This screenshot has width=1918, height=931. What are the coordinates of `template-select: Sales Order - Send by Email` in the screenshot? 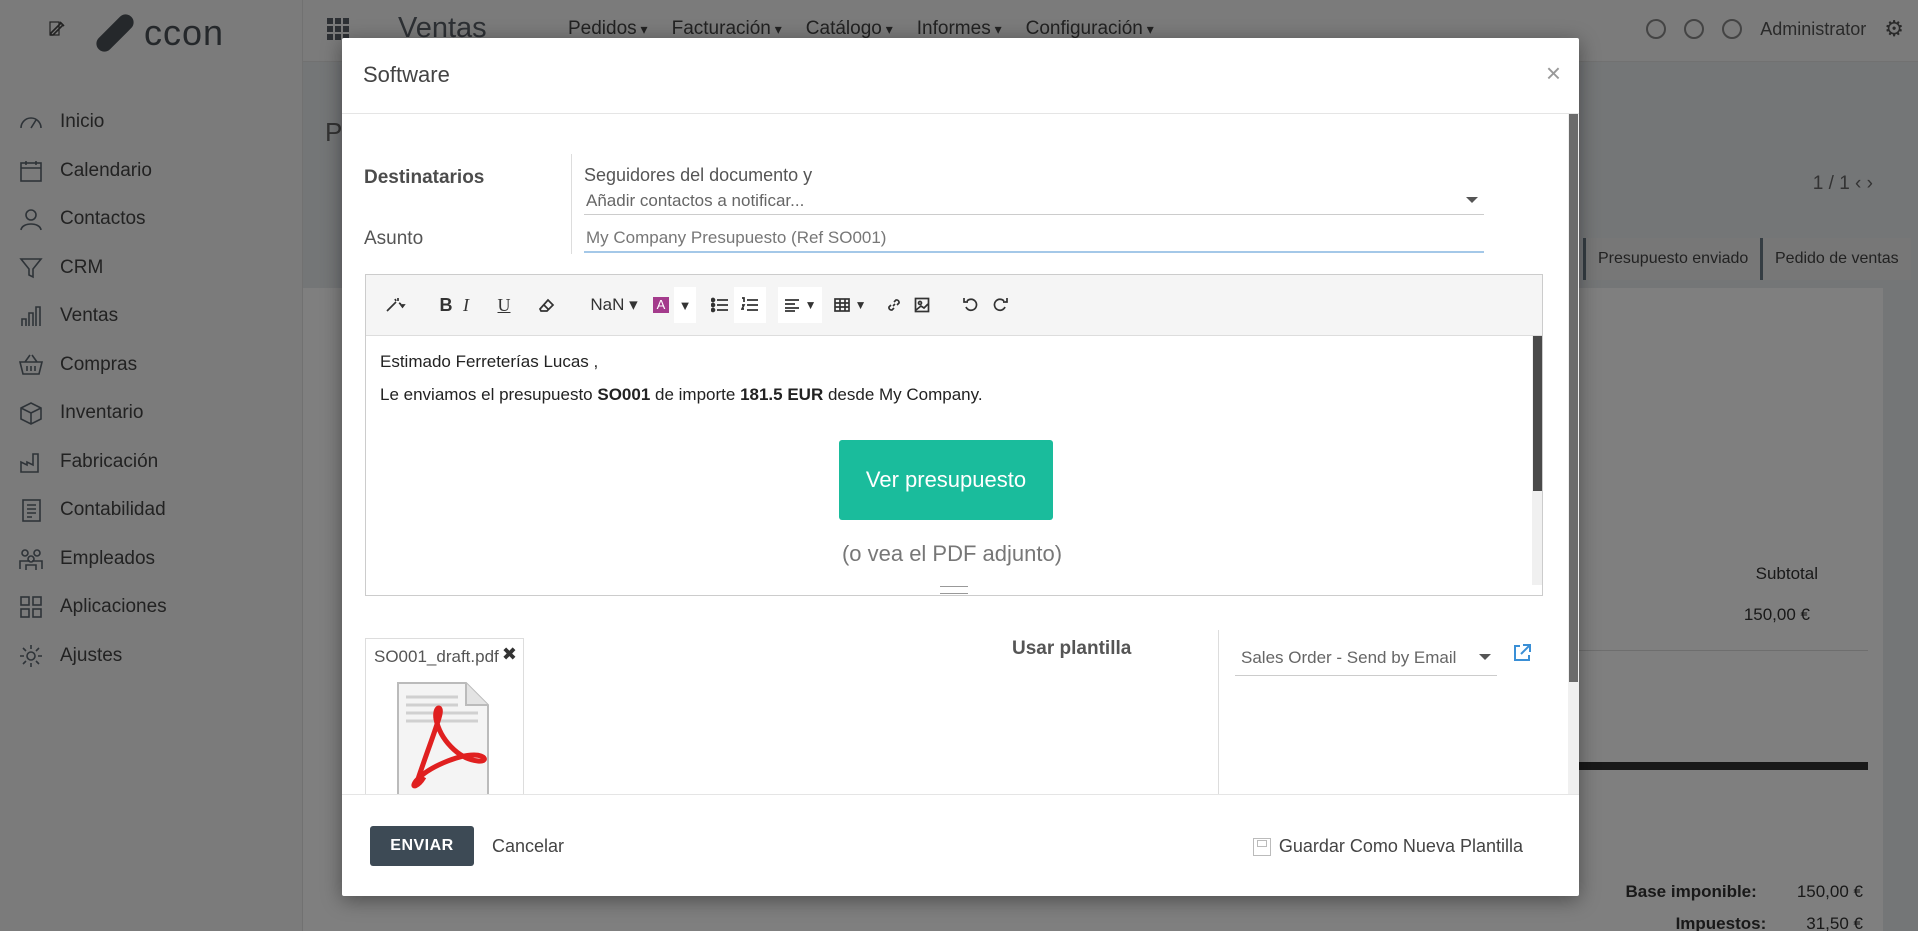 It's located at (1366, 659).